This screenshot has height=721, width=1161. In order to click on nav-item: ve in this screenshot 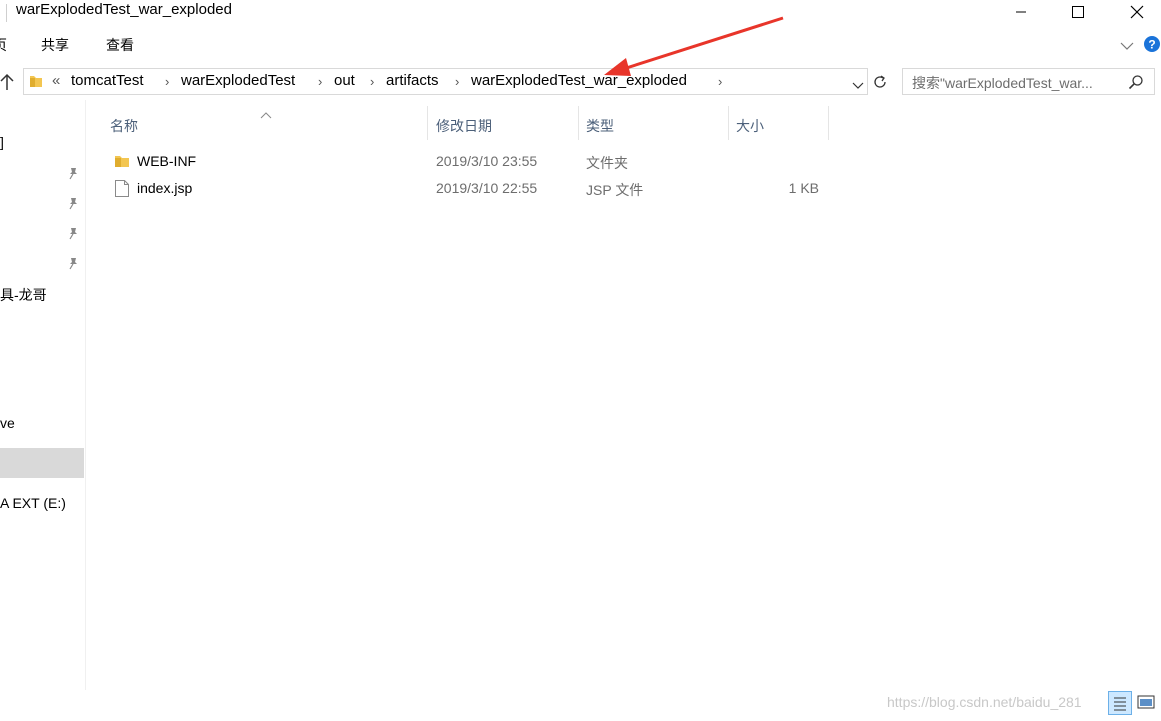, I will do `click(7, 423)`.